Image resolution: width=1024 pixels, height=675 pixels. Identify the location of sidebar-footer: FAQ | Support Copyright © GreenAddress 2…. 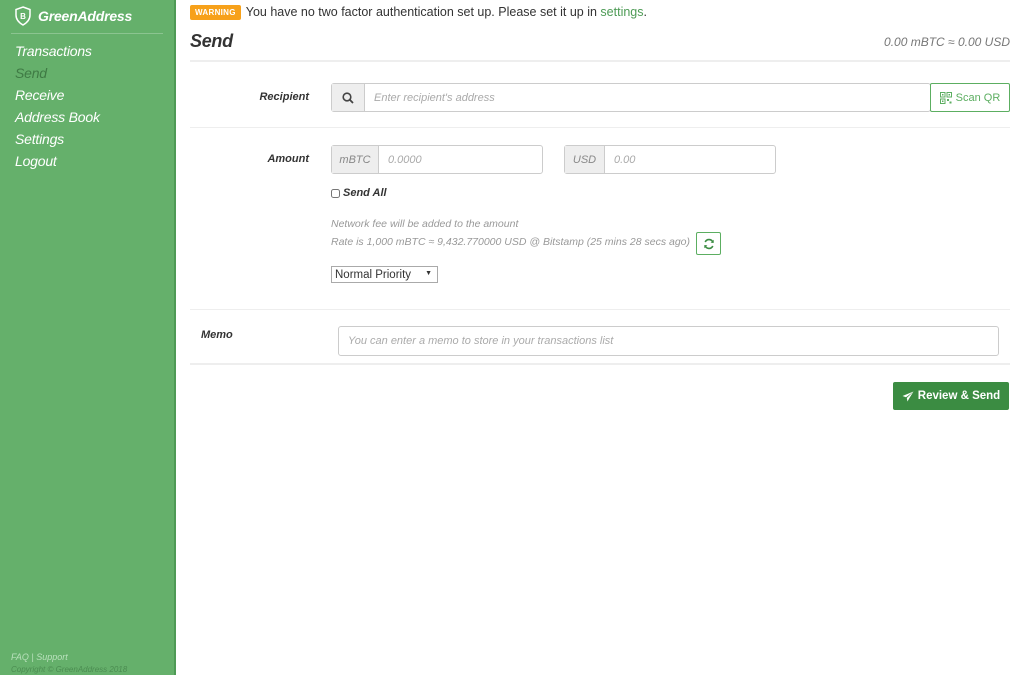
(69, 663).